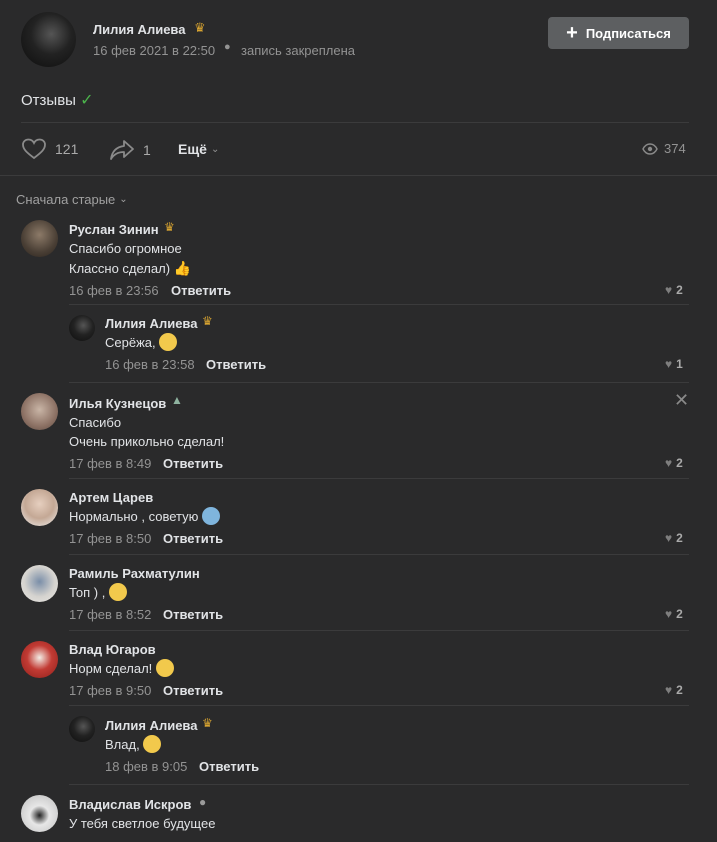  What do you see at coordinates (355, 122) in the screenshot?
I see `post-divider` at bounding box center [355, 122].